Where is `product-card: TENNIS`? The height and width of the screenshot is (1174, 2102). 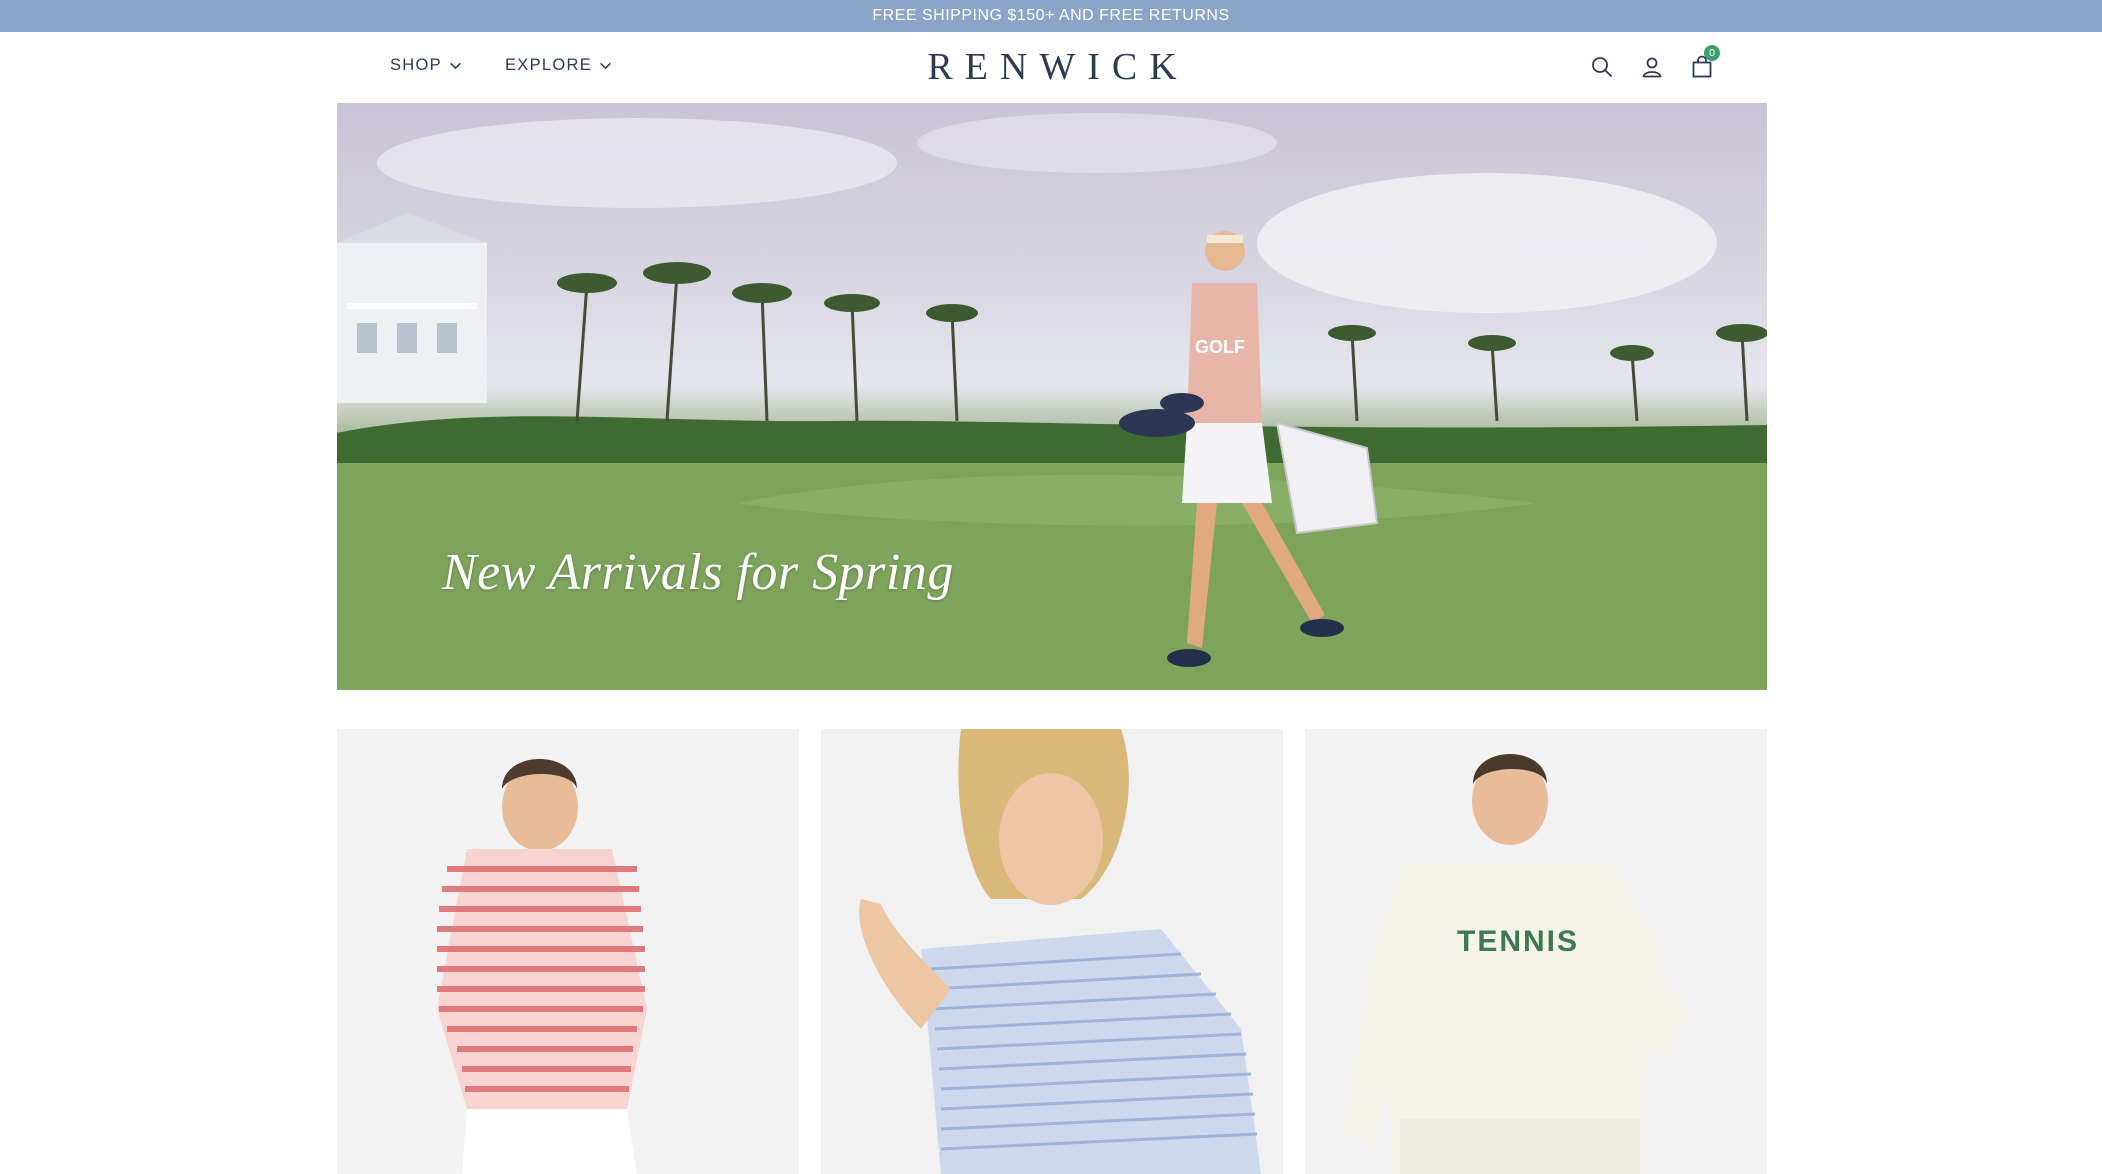 product-card: TENNIS is located at coordinates (1536, 951).